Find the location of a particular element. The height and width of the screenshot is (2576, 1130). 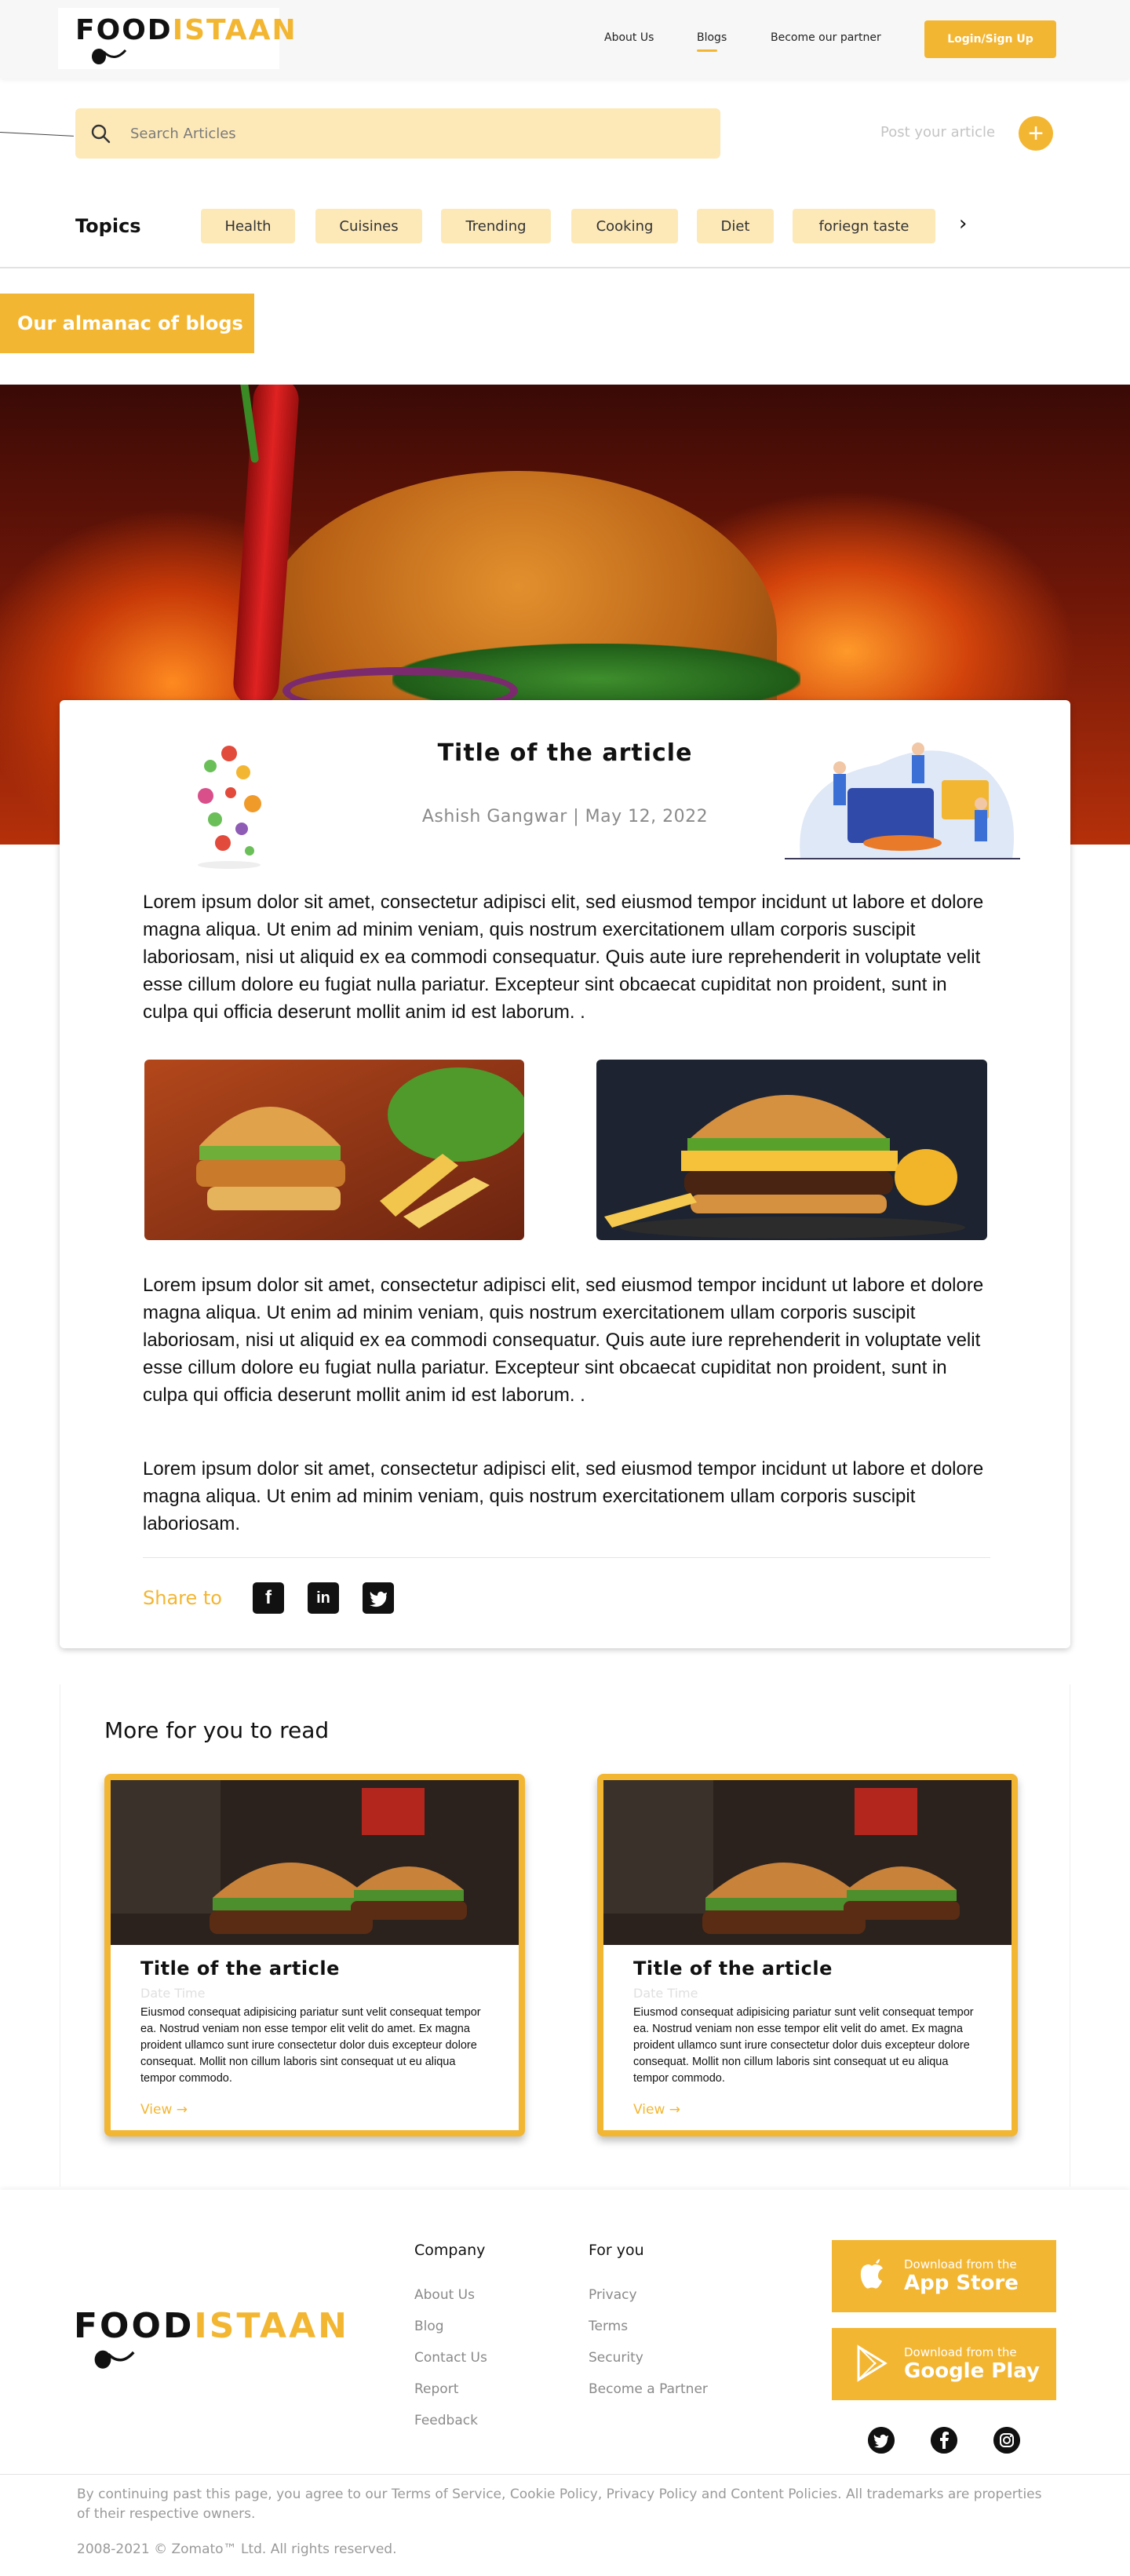

nav-blogs: Blogs is located at coordinates (712, 41).